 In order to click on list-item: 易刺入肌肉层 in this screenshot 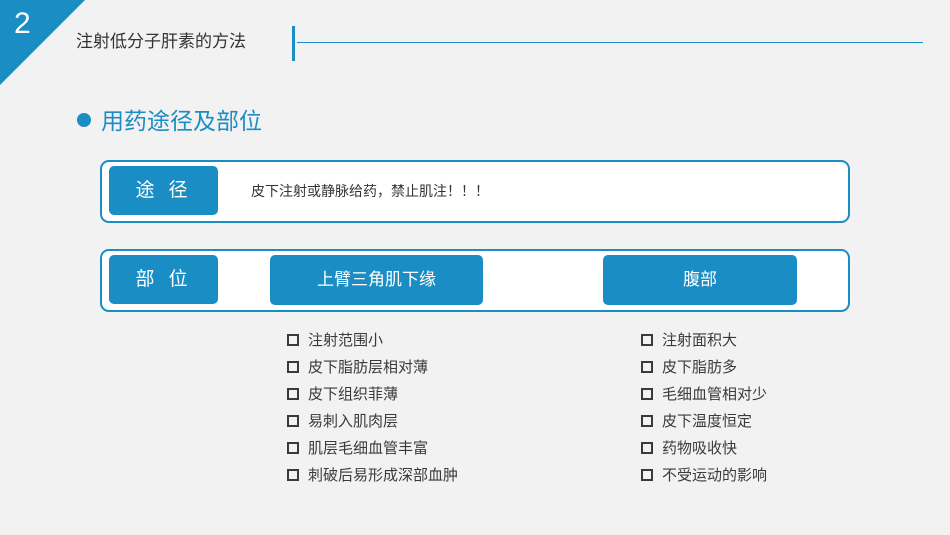, I will do `click(372, 420)`.